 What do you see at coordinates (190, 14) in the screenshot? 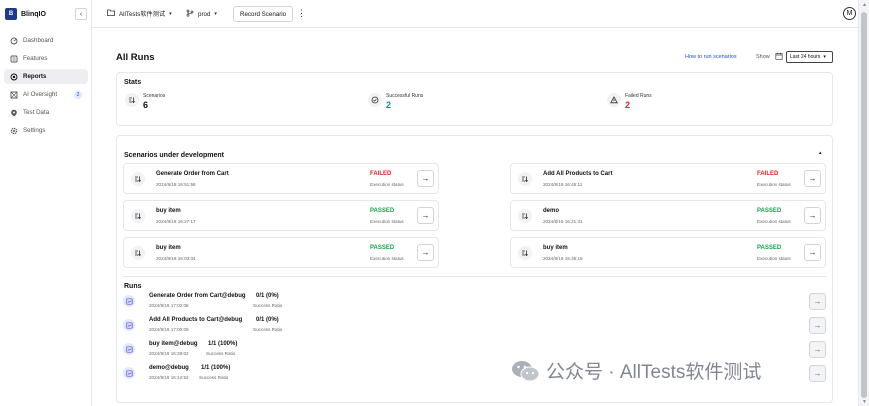
I see `branch-icon` at bounding box center [190, 14].